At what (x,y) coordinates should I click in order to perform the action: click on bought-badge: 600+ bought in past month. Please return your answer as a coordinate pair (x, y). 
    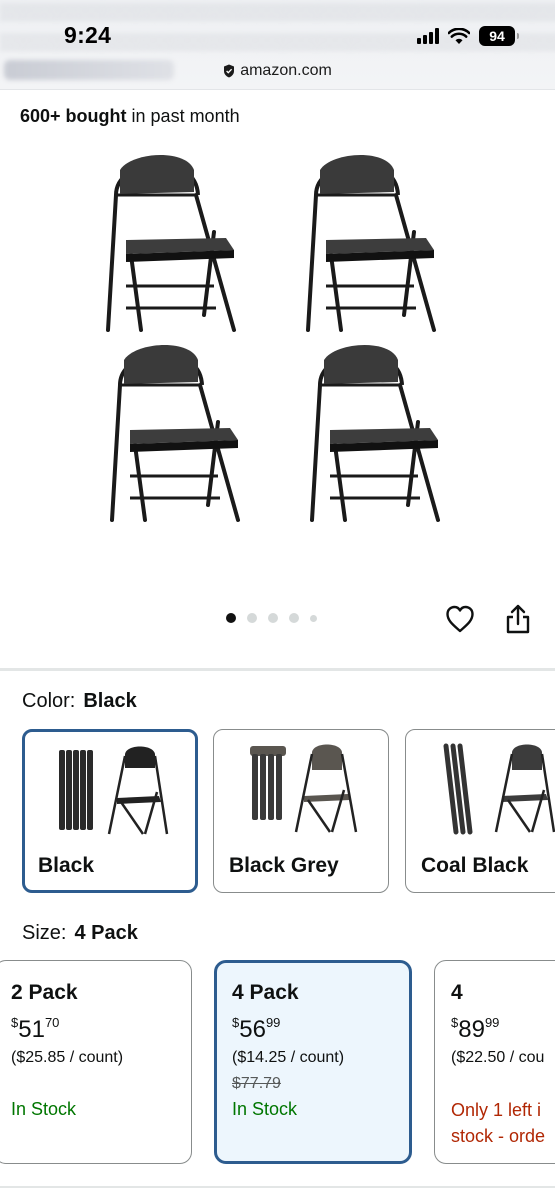
    Looking at the image, I should click on (130, 116).